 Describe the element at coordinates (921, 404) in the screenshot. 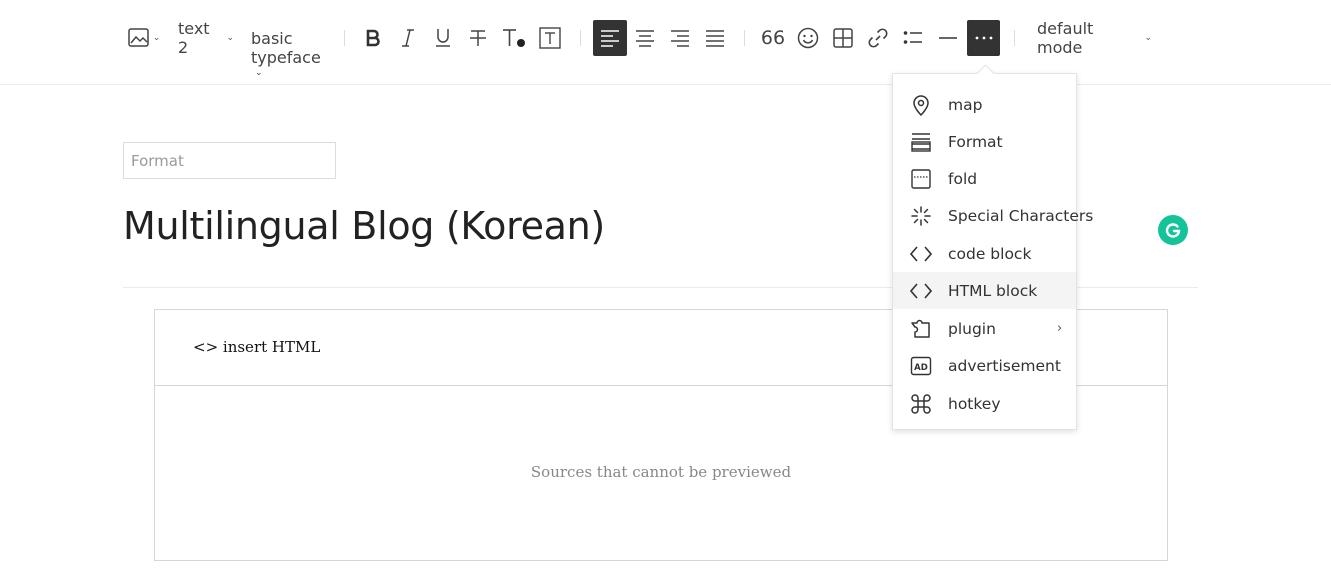

I see `command-icon` at that location.